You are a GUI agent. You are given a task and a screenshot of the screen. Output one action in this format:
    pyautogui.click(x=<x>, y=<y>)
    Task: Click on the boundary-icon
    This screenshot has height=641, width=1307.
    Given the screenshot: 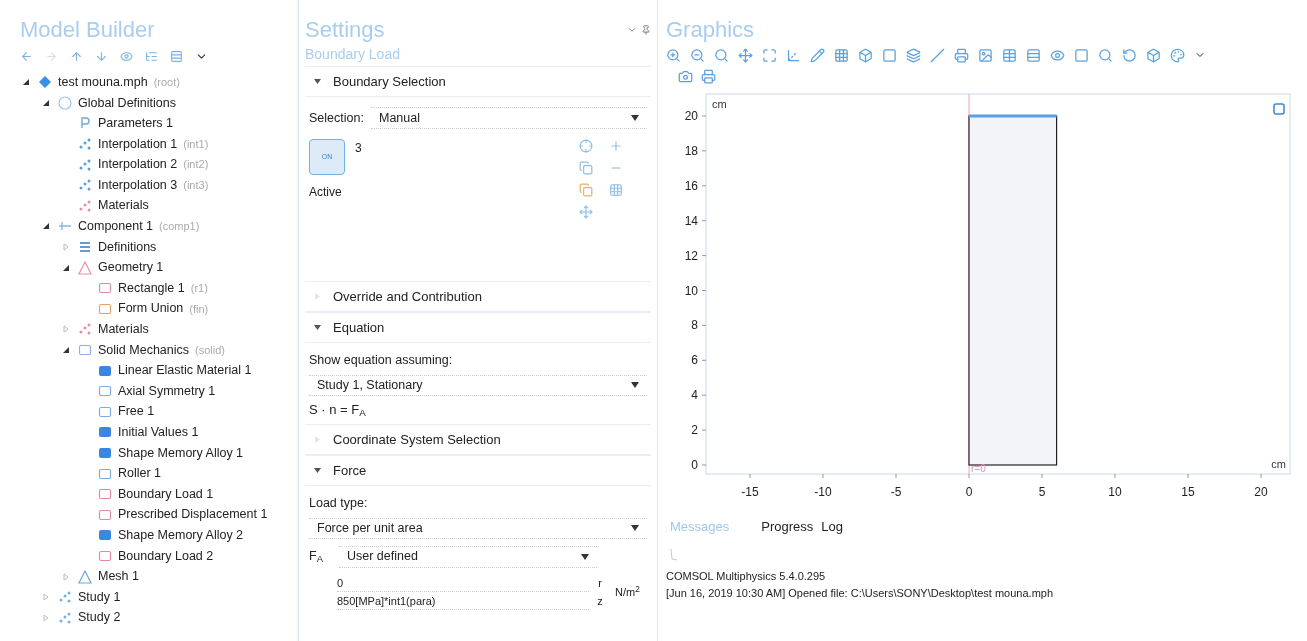 What is the action you would take?
    pyautogui.click(x=105, y=473)
    